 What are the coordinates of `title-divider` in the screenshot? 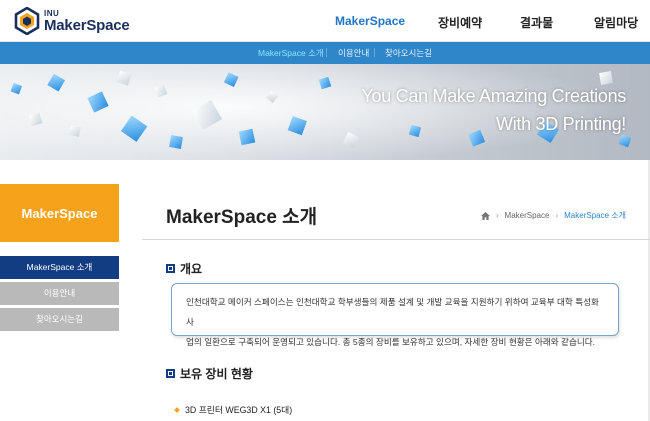 It's located at (396, 239).